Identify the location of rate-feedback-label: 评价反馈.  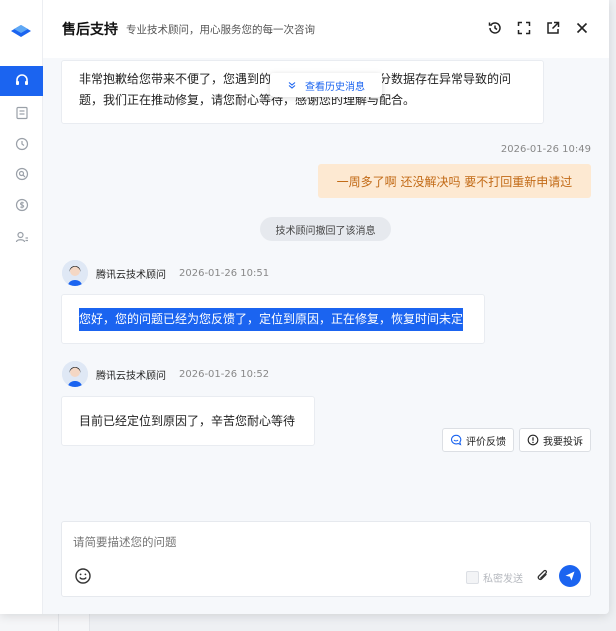
(486, 442).